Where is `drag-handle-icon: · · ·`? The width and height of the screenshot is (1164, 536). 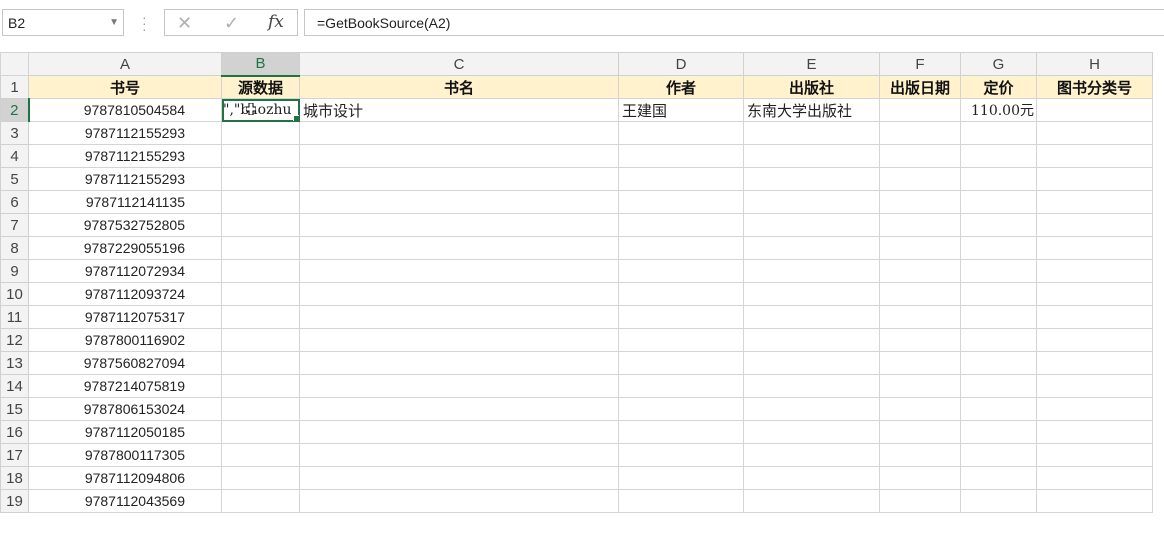 drag-handle-icon: · · · is located at coordinates (145, 23).